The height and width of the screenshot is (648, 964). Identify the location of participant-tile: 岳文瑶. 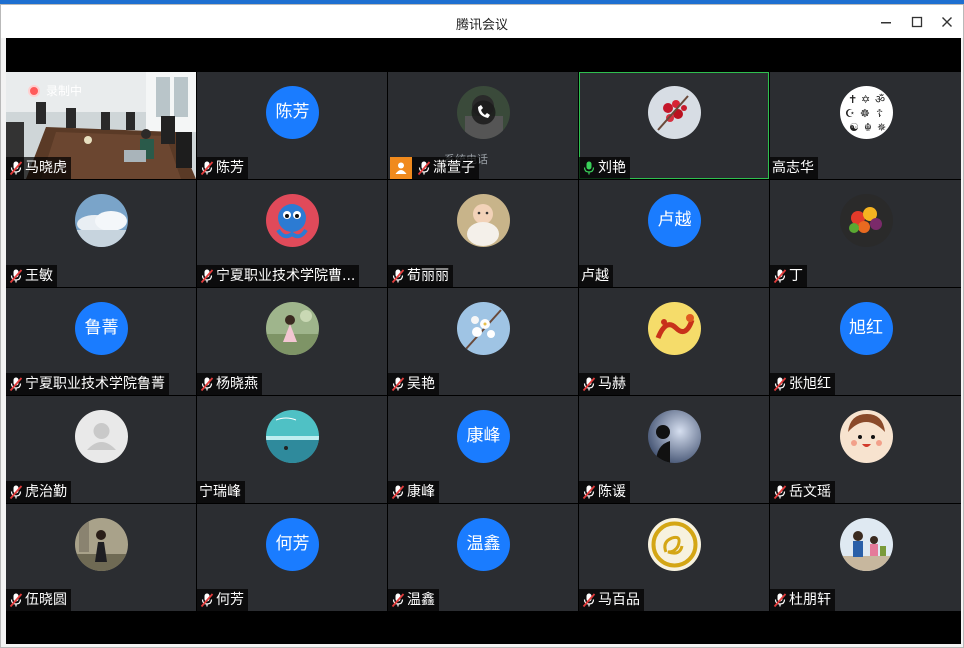
(865, 449).